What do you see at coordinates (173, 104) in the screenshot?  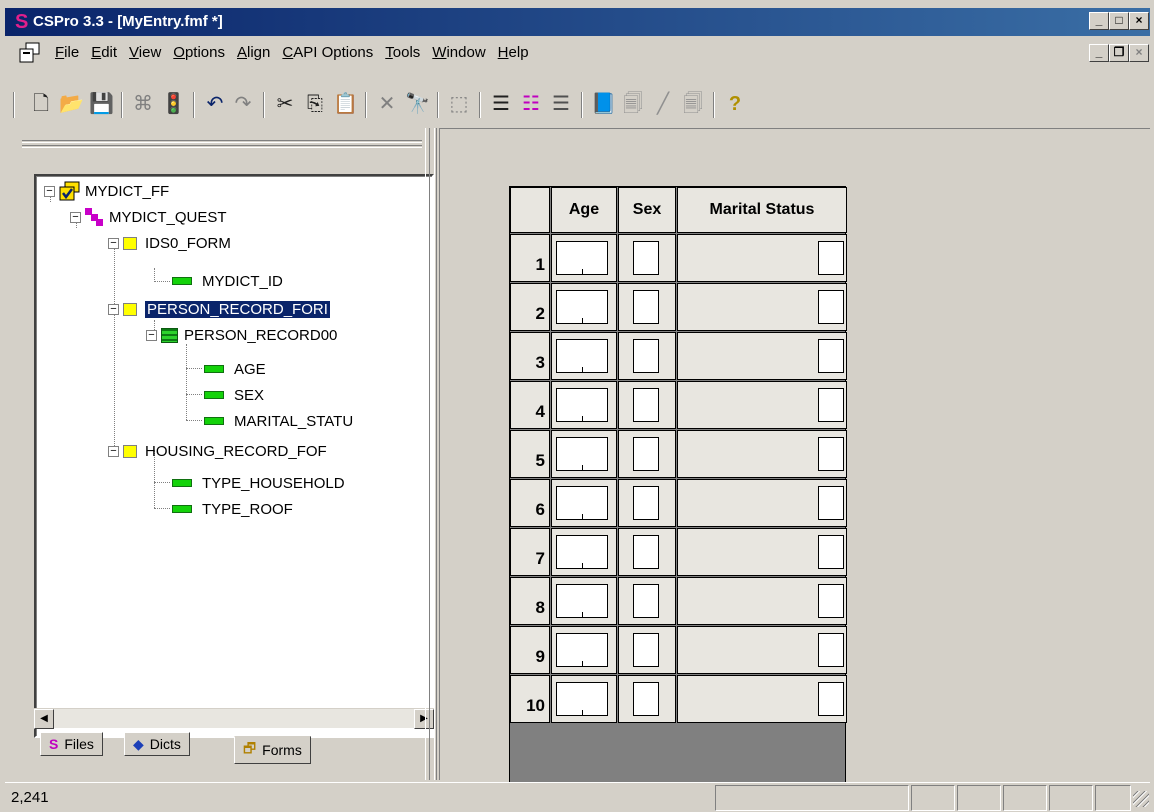 I see `run-icon: 🚦` at bounding box center [173, 104].